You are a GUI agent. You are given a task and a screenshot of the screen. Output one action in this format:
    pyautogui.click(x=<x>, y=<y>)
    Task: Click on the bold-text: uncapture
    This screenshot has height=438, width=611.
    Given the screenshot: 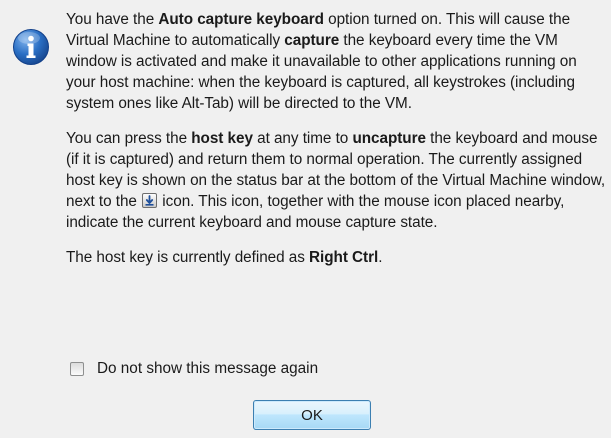 What is the action you would take?
    pyautogui.click(x=389, y=138)
    